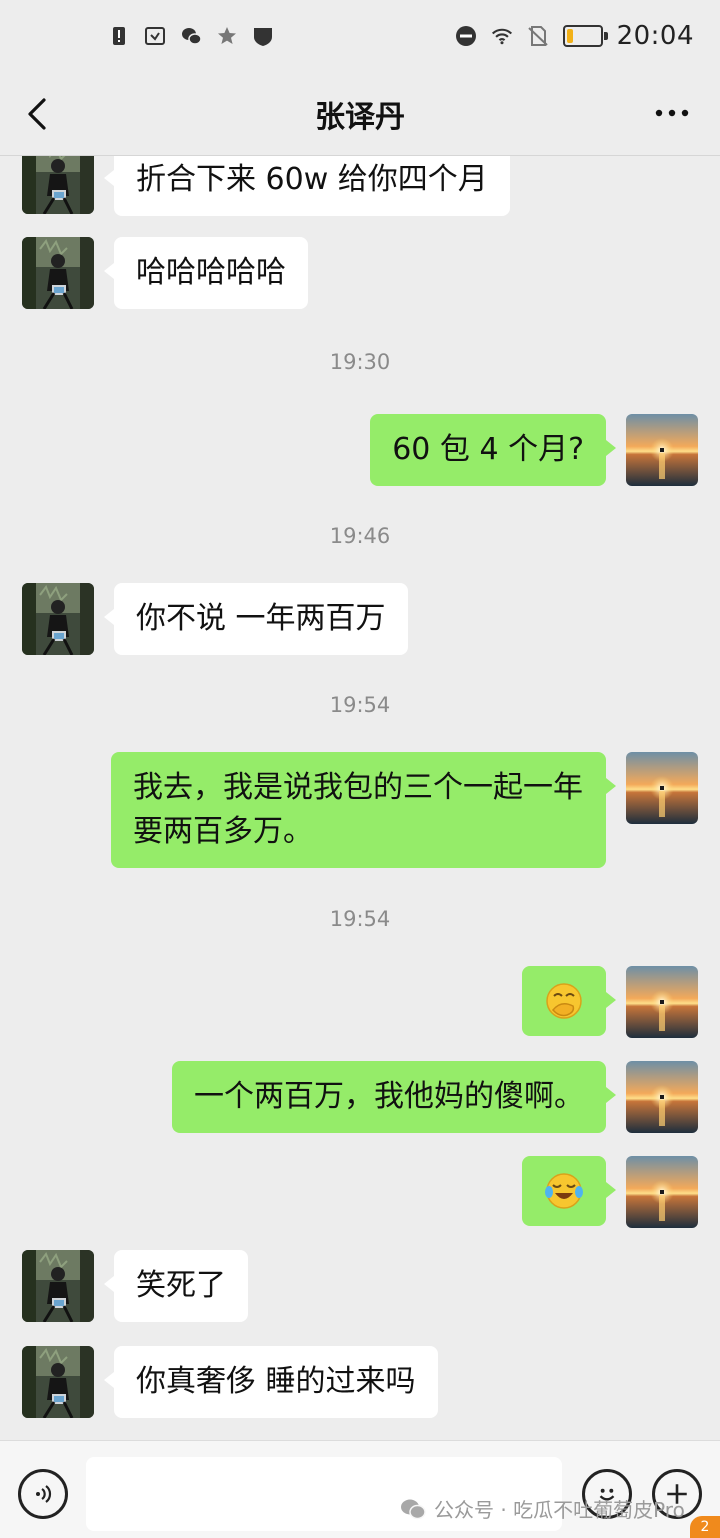 This screenshot has width=720, height=1538. I want to click on message-text: 你真奢侈 睡的过来吗, so click(276, 1381).